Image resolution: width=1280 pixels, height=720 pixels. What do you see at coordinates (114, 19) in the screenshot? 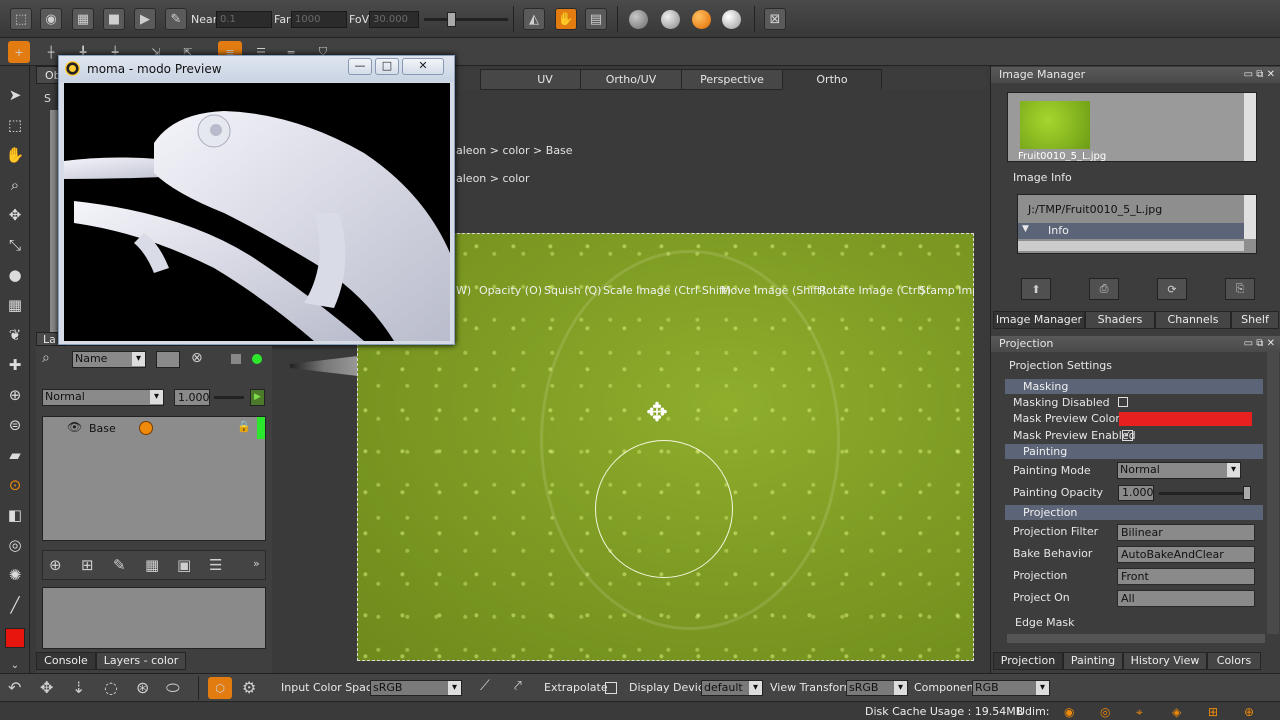
I see `solid-cube-icon: ■` at bounding box center [114, 19].